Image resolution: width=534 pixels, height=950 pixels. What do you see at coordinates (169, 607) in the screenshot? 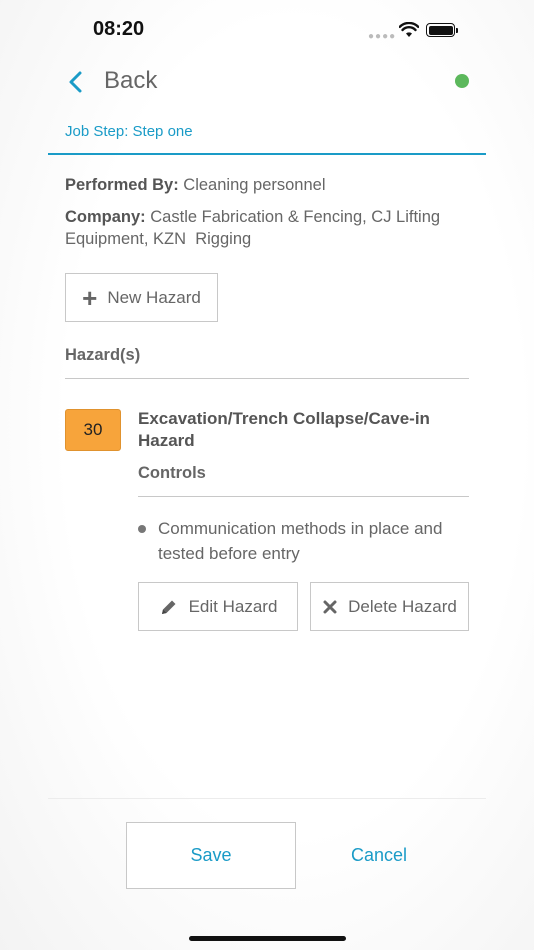
I see `pencil-icon` at bounding box center [169, 607].